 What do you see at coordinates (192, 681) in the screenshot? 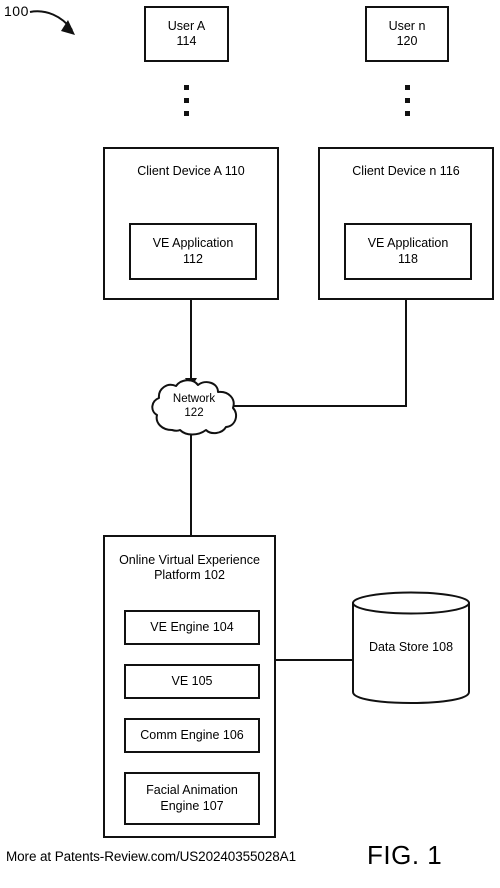
I see `ve-box: VE 105` at bounding box center [192, 681].